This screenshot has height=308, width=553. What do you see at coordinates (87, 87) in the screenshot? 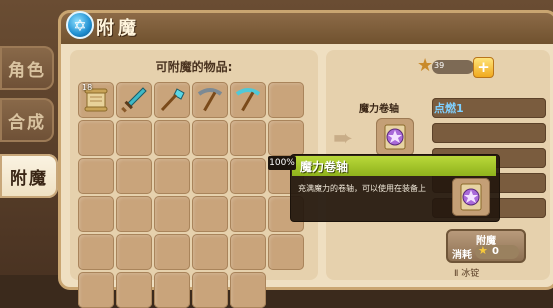
I see `item-count: 18` at bounding box center [87, 87].